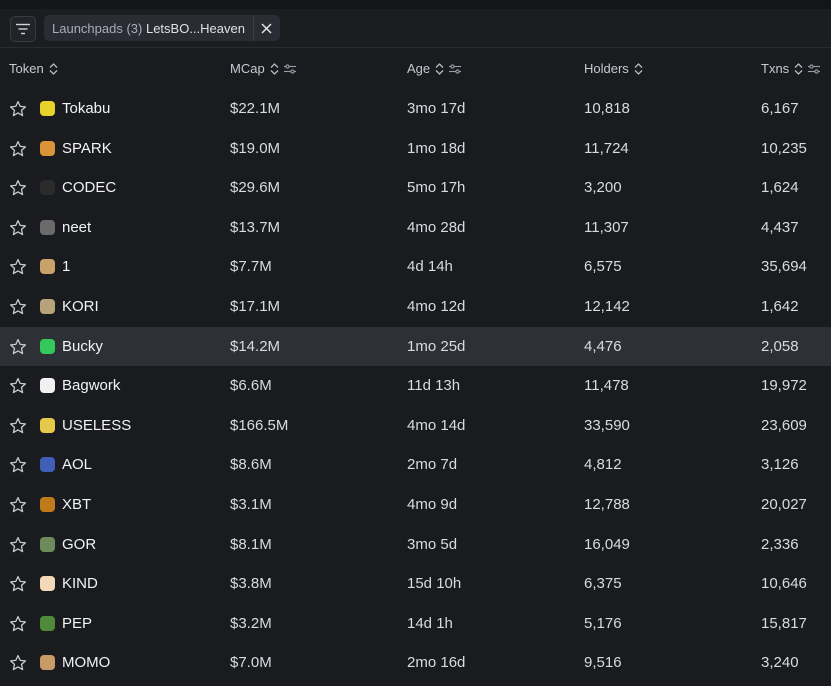 Image resolution: width=831 pixels, height=686 pixels. What do you see at coordinates (266, 28) in the screenshot?
I see `chip-remove-button` at bounding box center [266, 28].